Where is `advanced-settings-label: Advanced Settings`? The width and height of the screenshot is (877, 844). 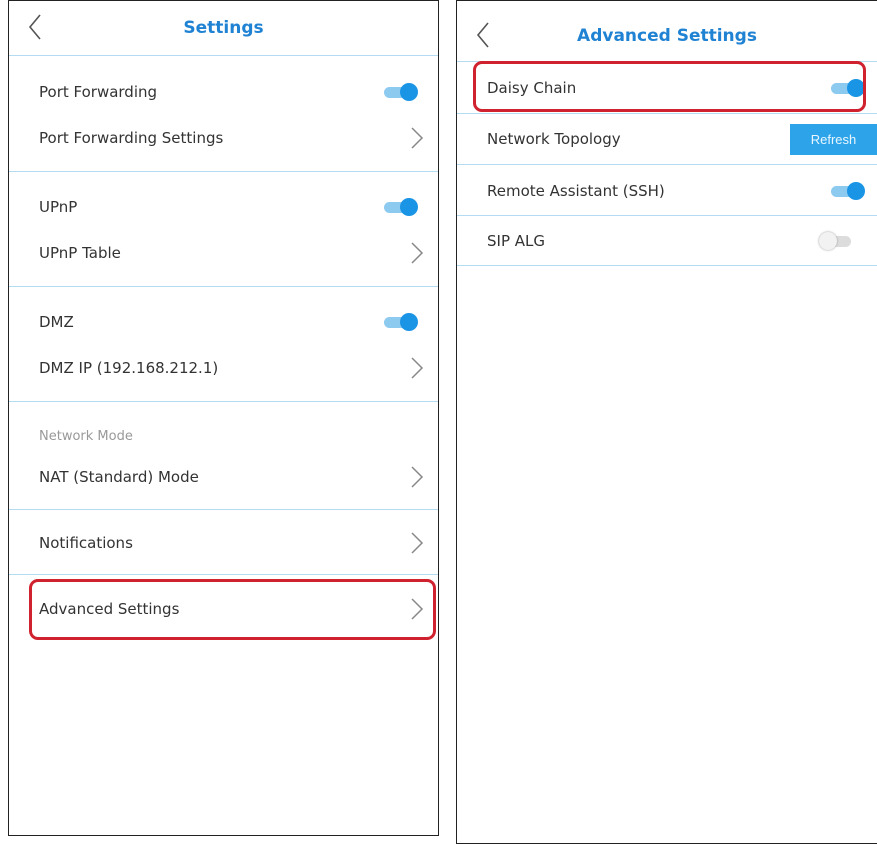 advanced-settings-label: Advanced Settings is located at coordinates (109, 609).